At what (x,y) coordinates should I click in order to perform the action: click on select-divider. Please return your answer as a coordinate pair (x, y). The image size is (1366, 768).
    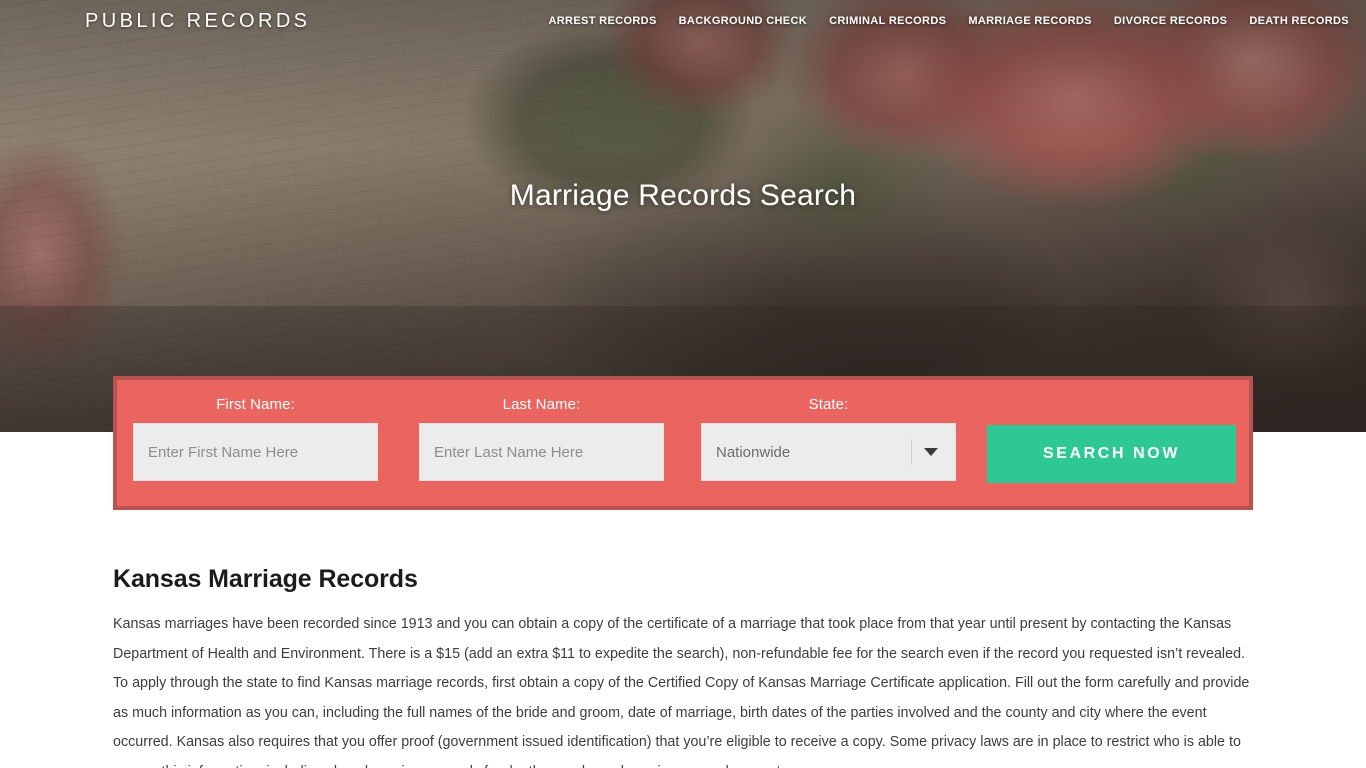
    Looking at the image, I should click on (911, 452).